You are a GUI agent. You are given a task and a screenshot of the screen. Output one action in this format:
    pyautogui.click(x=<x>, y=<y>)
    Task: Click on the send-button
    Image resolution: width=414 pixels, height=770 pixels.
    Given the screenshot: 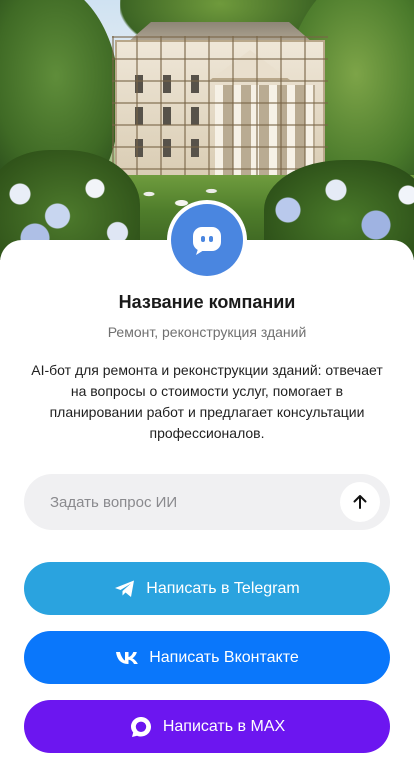 What is the action you would take?
    pyautogui.click(x=360, y=502)
    